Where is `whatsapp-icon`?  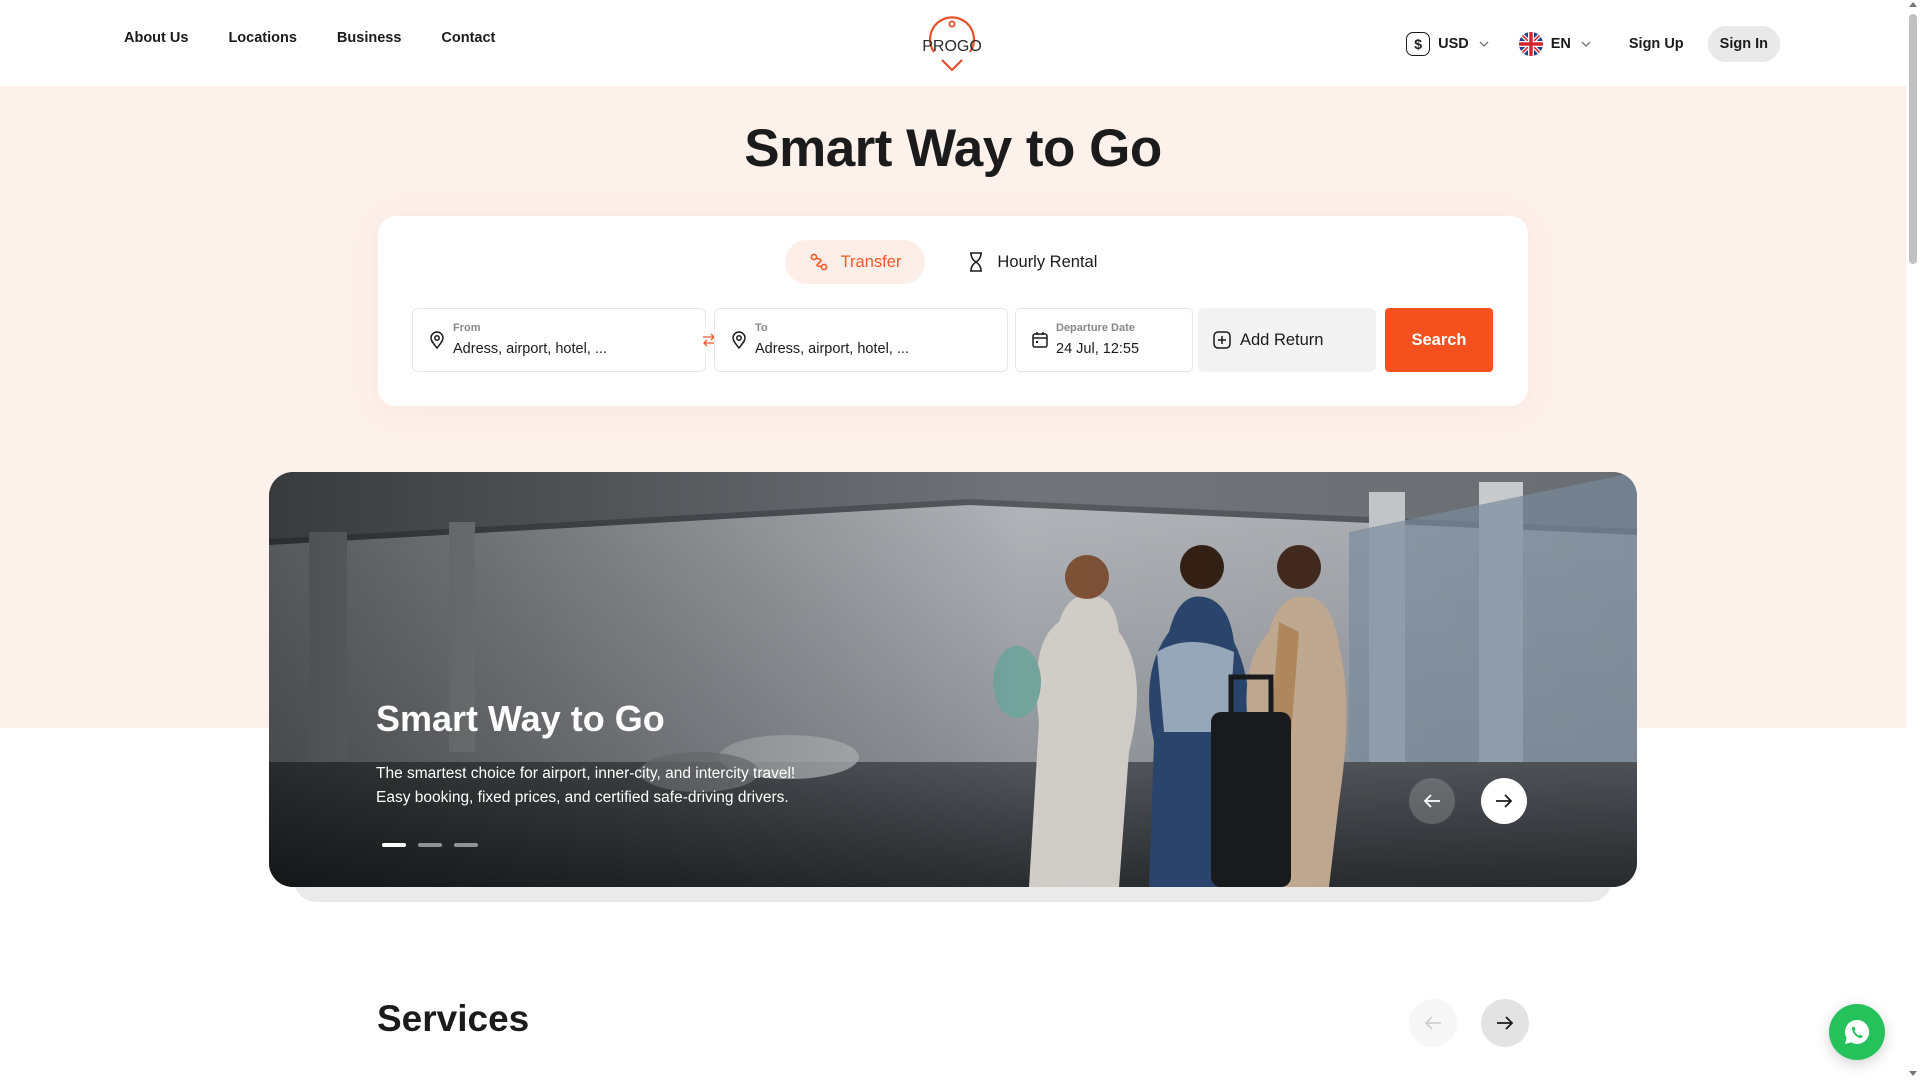 whatsapp-icon is located at coordinates (1857, 1031).